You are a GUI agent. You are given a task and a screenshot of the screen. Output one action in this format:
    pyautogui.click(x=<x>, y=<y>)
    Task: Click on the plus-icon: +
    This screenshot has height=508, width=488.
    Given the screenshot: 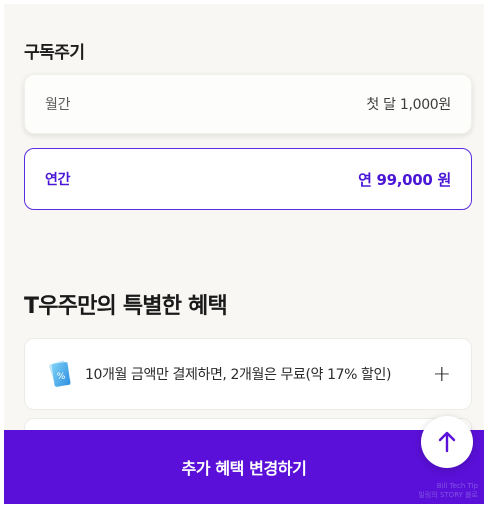 What is the action you would take?
    pyautogui.click(x=442, y=374)
    